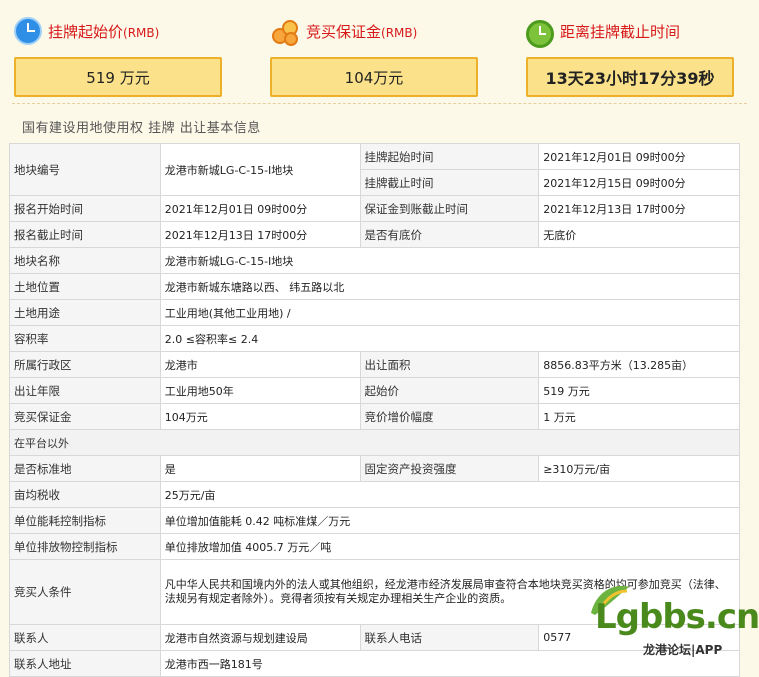 This screenshot has width=759, height=677. Describe the element at coordinates (85, 338) in the screenshot. I see `far-label: 容积率` at that location.